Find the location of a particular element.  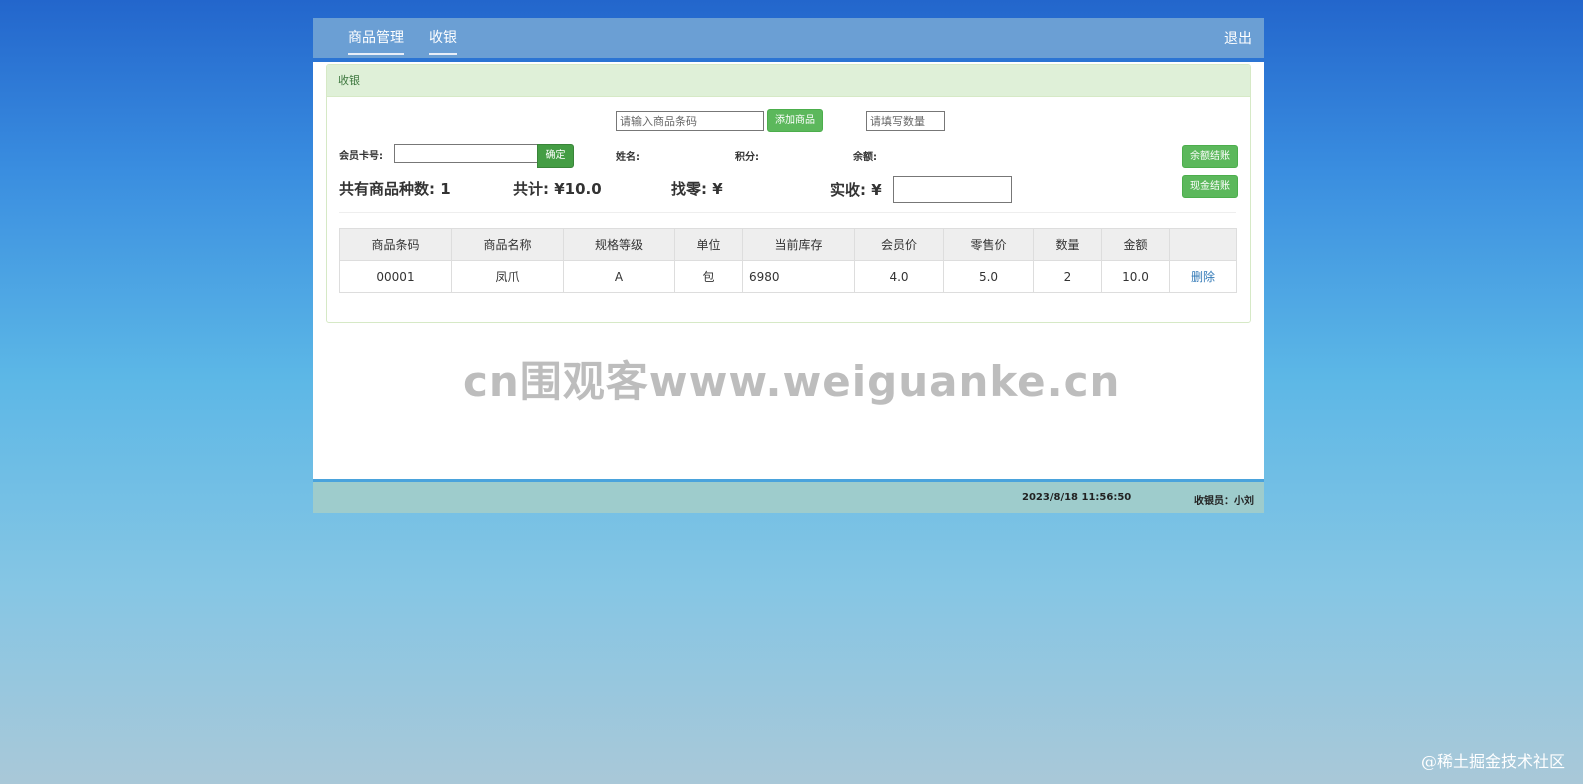

logout-link: 退出 is located at coordinates (1238, 39).